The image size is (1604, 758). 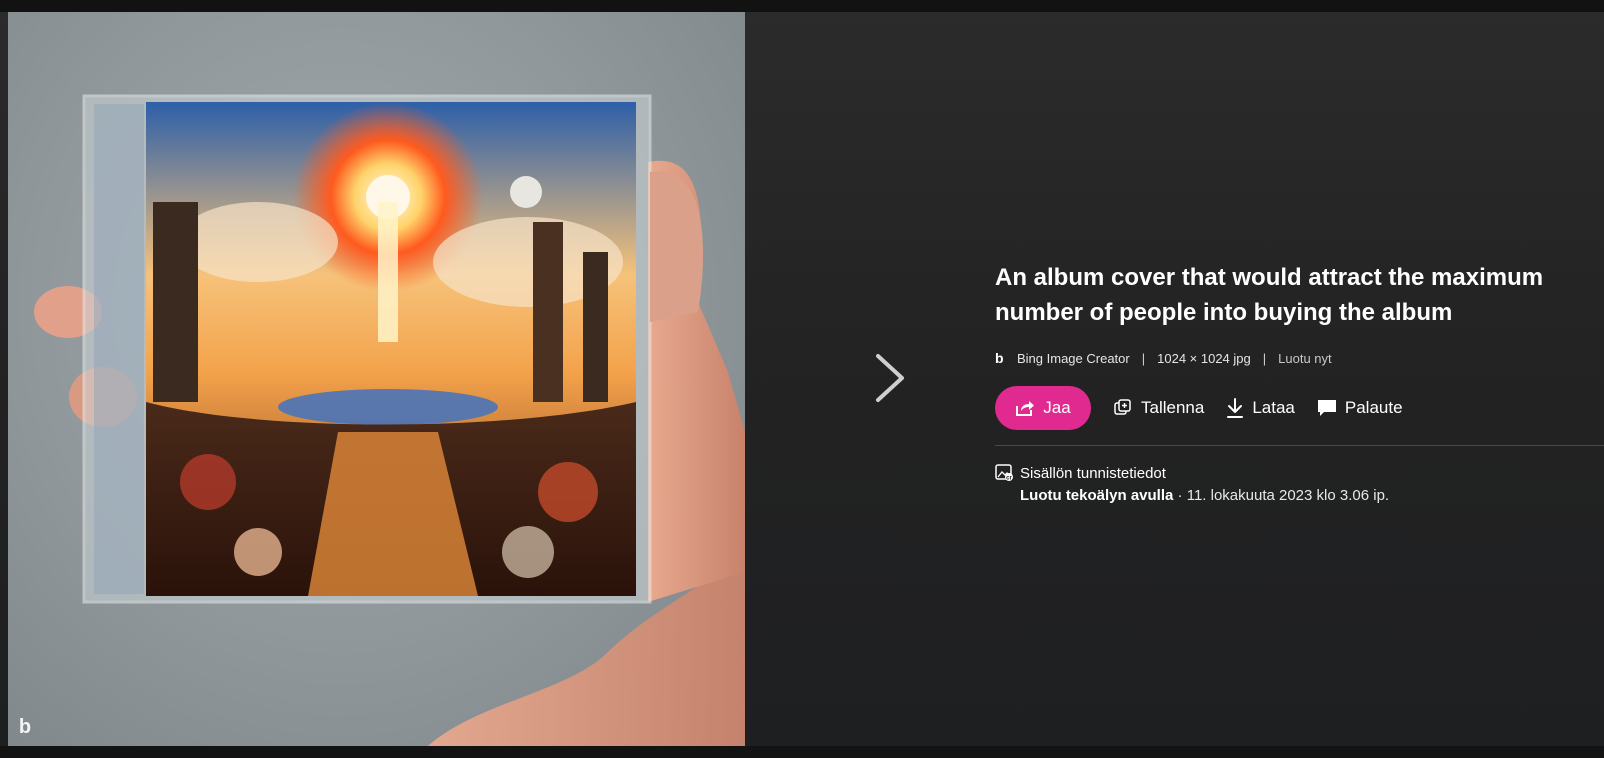 I want to click on top-bar, so click(x=802, y=6).